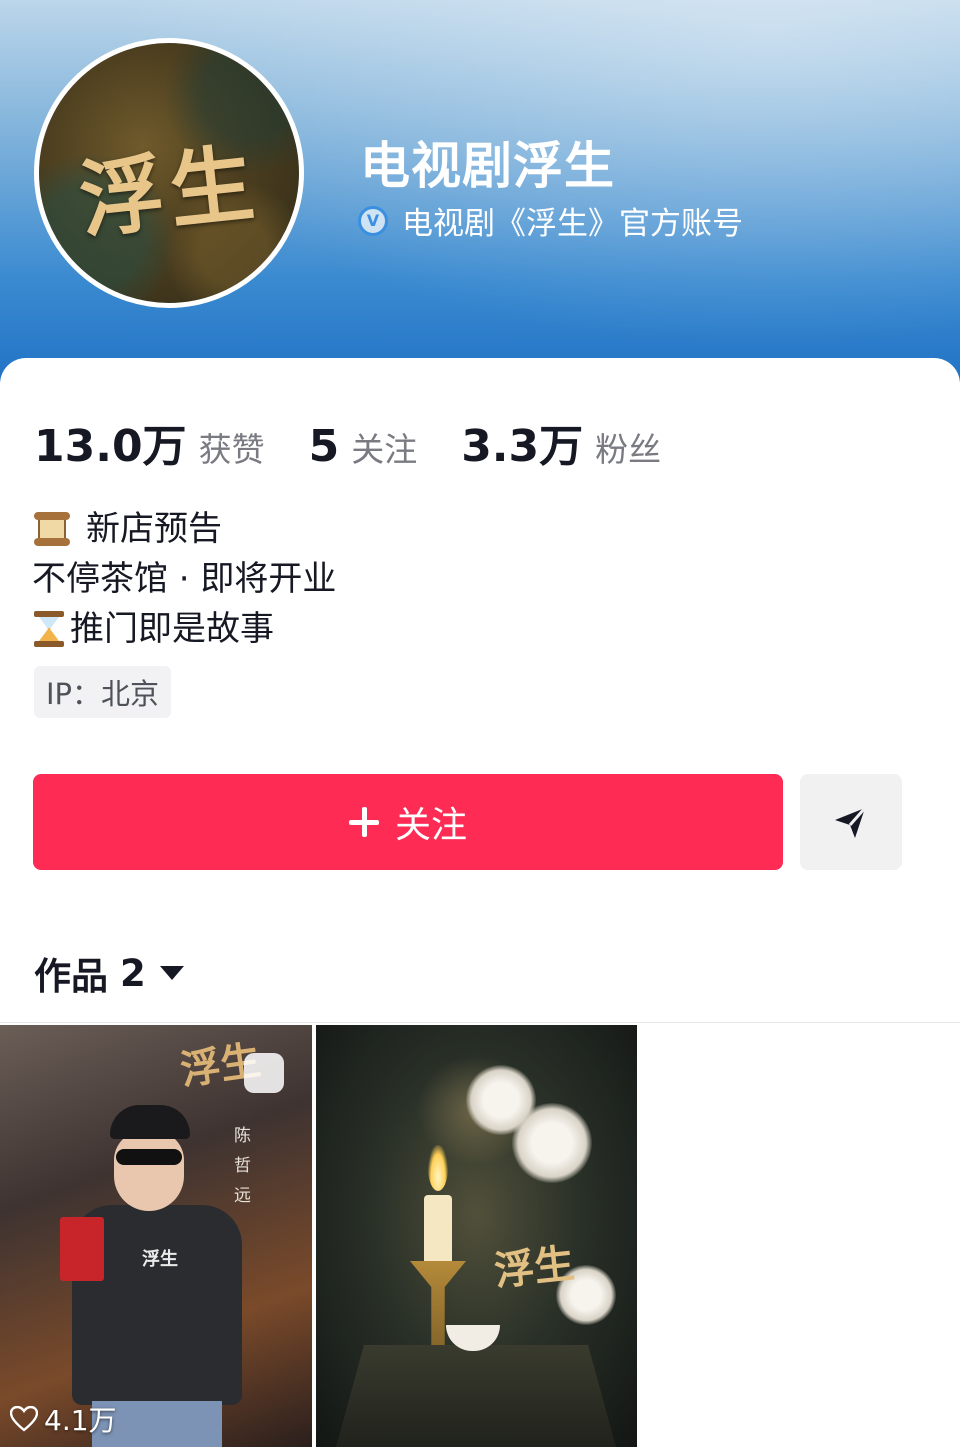 The image size is (960, 1447). Describe the element at coordinates (363, 822) in the screenshot. I see `plus-icon` at that location.